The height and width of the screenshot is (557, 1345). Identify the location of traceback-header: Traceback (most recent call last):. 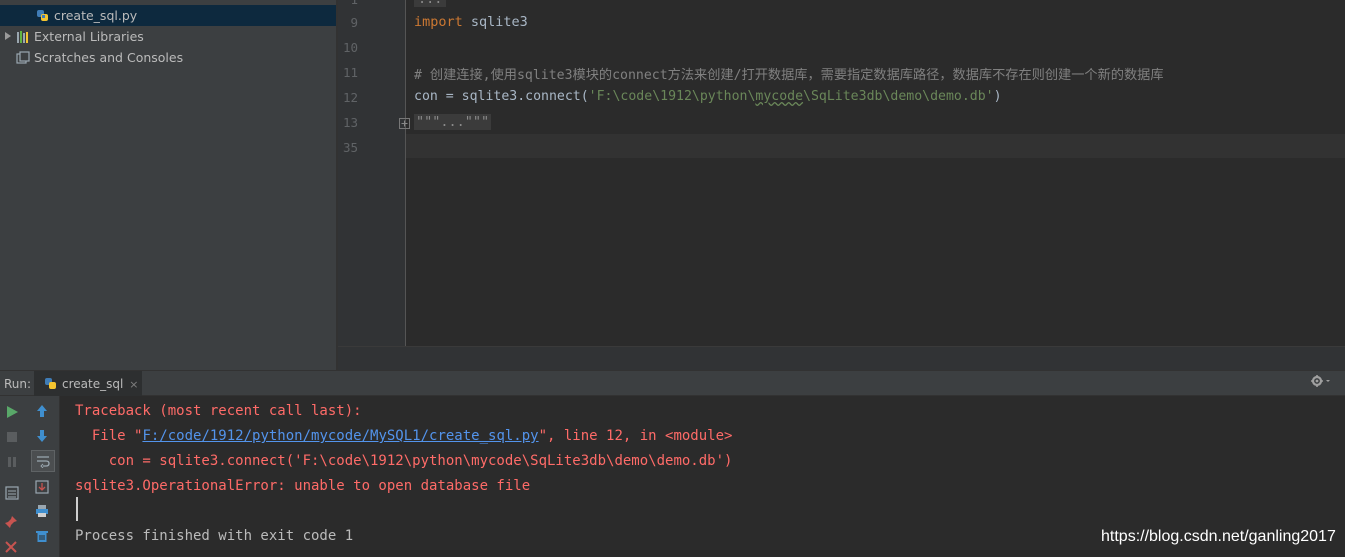
(218, 411).